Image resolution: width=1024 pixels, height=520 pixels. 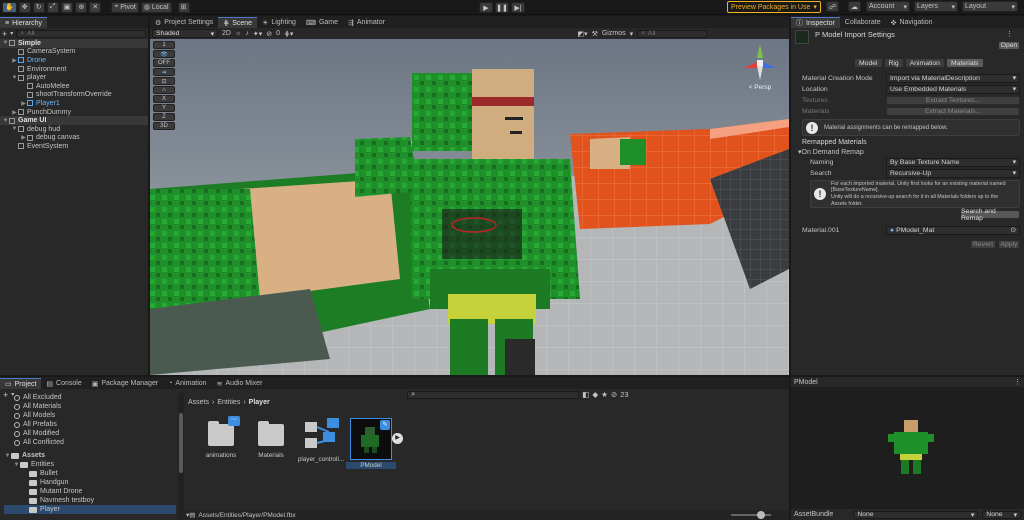 I want to click on preview-packages-badge: Preview Packages in Use ▾, so click(x=774, y=7).